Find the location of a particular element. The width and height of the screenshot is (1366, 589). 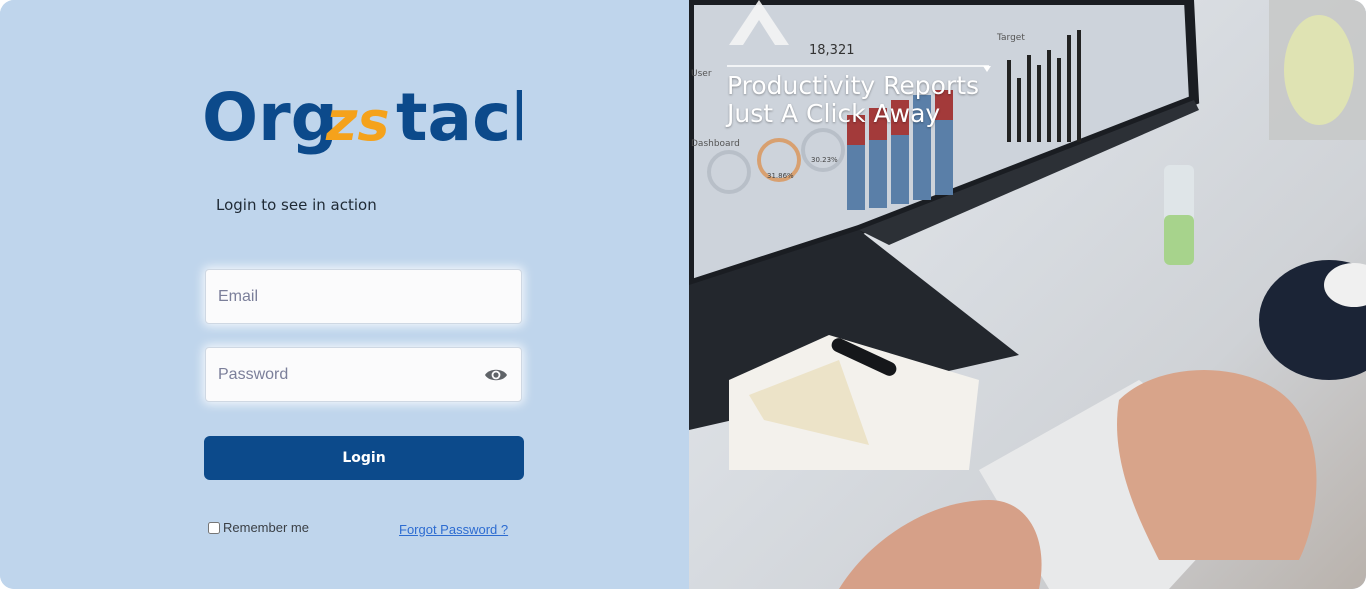

login-button: Login is located at coordinates (364, 458).